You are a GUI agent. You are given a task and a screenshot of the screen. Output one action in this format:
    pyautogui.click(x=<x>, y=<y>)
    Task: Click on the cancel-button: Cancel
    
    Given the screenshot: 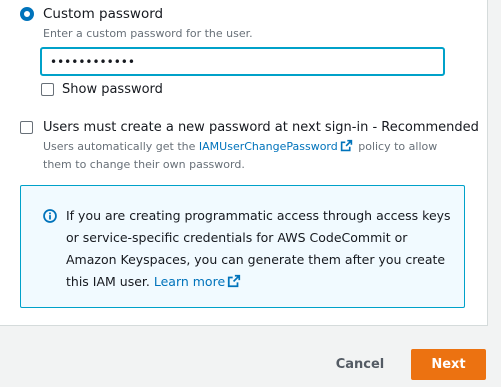 What is the action you would take?
    pyautogui.click(x=360, y=365)
    